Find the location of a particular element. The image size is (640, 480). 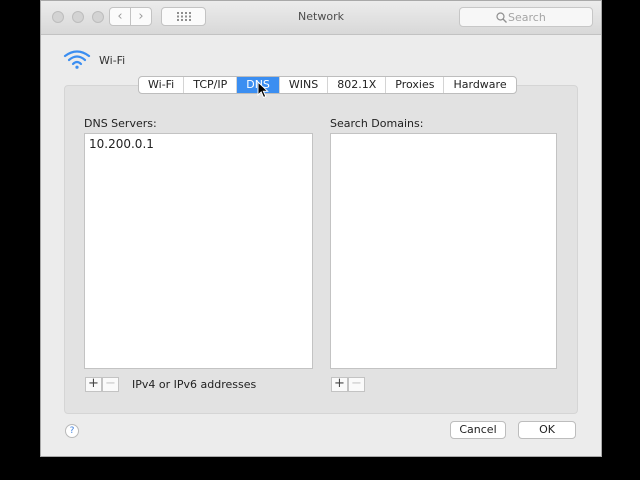

help-button: ? is located at coordinates (72, 431).